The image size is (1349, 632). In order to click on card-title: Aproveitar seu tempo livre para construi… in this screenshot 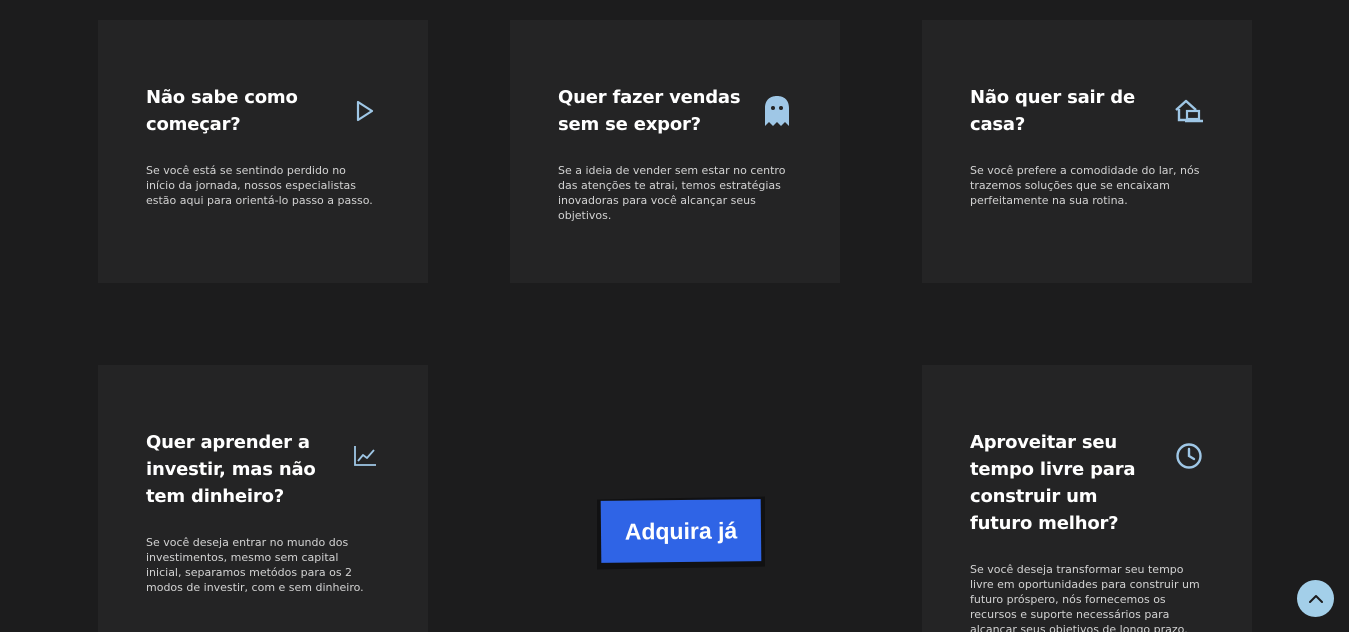, I will do `click(1053, 483)`.